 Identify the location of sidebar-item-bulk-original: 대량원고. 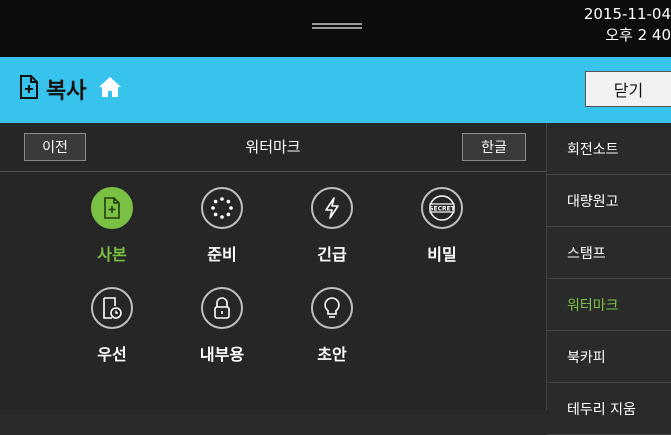
(609, 201).